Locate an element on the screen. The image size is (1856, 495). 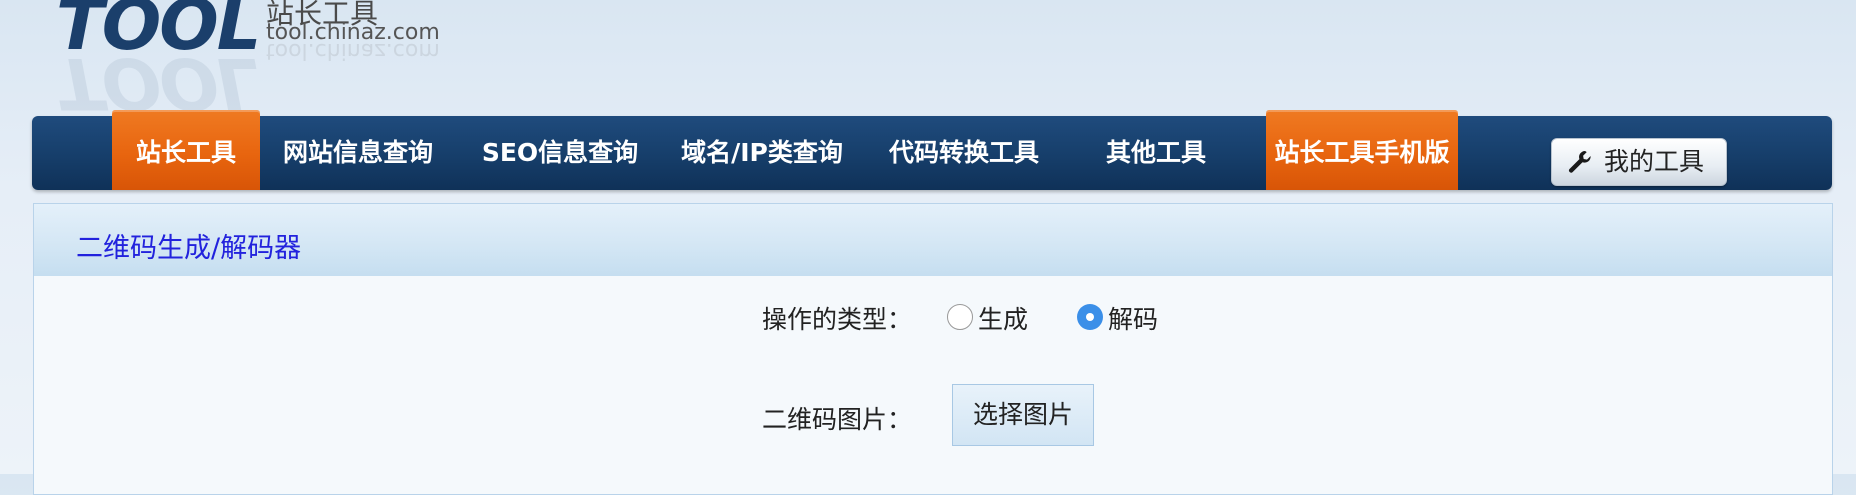
radio-decode-label: 解码 is located at coordinates (1133, 318).